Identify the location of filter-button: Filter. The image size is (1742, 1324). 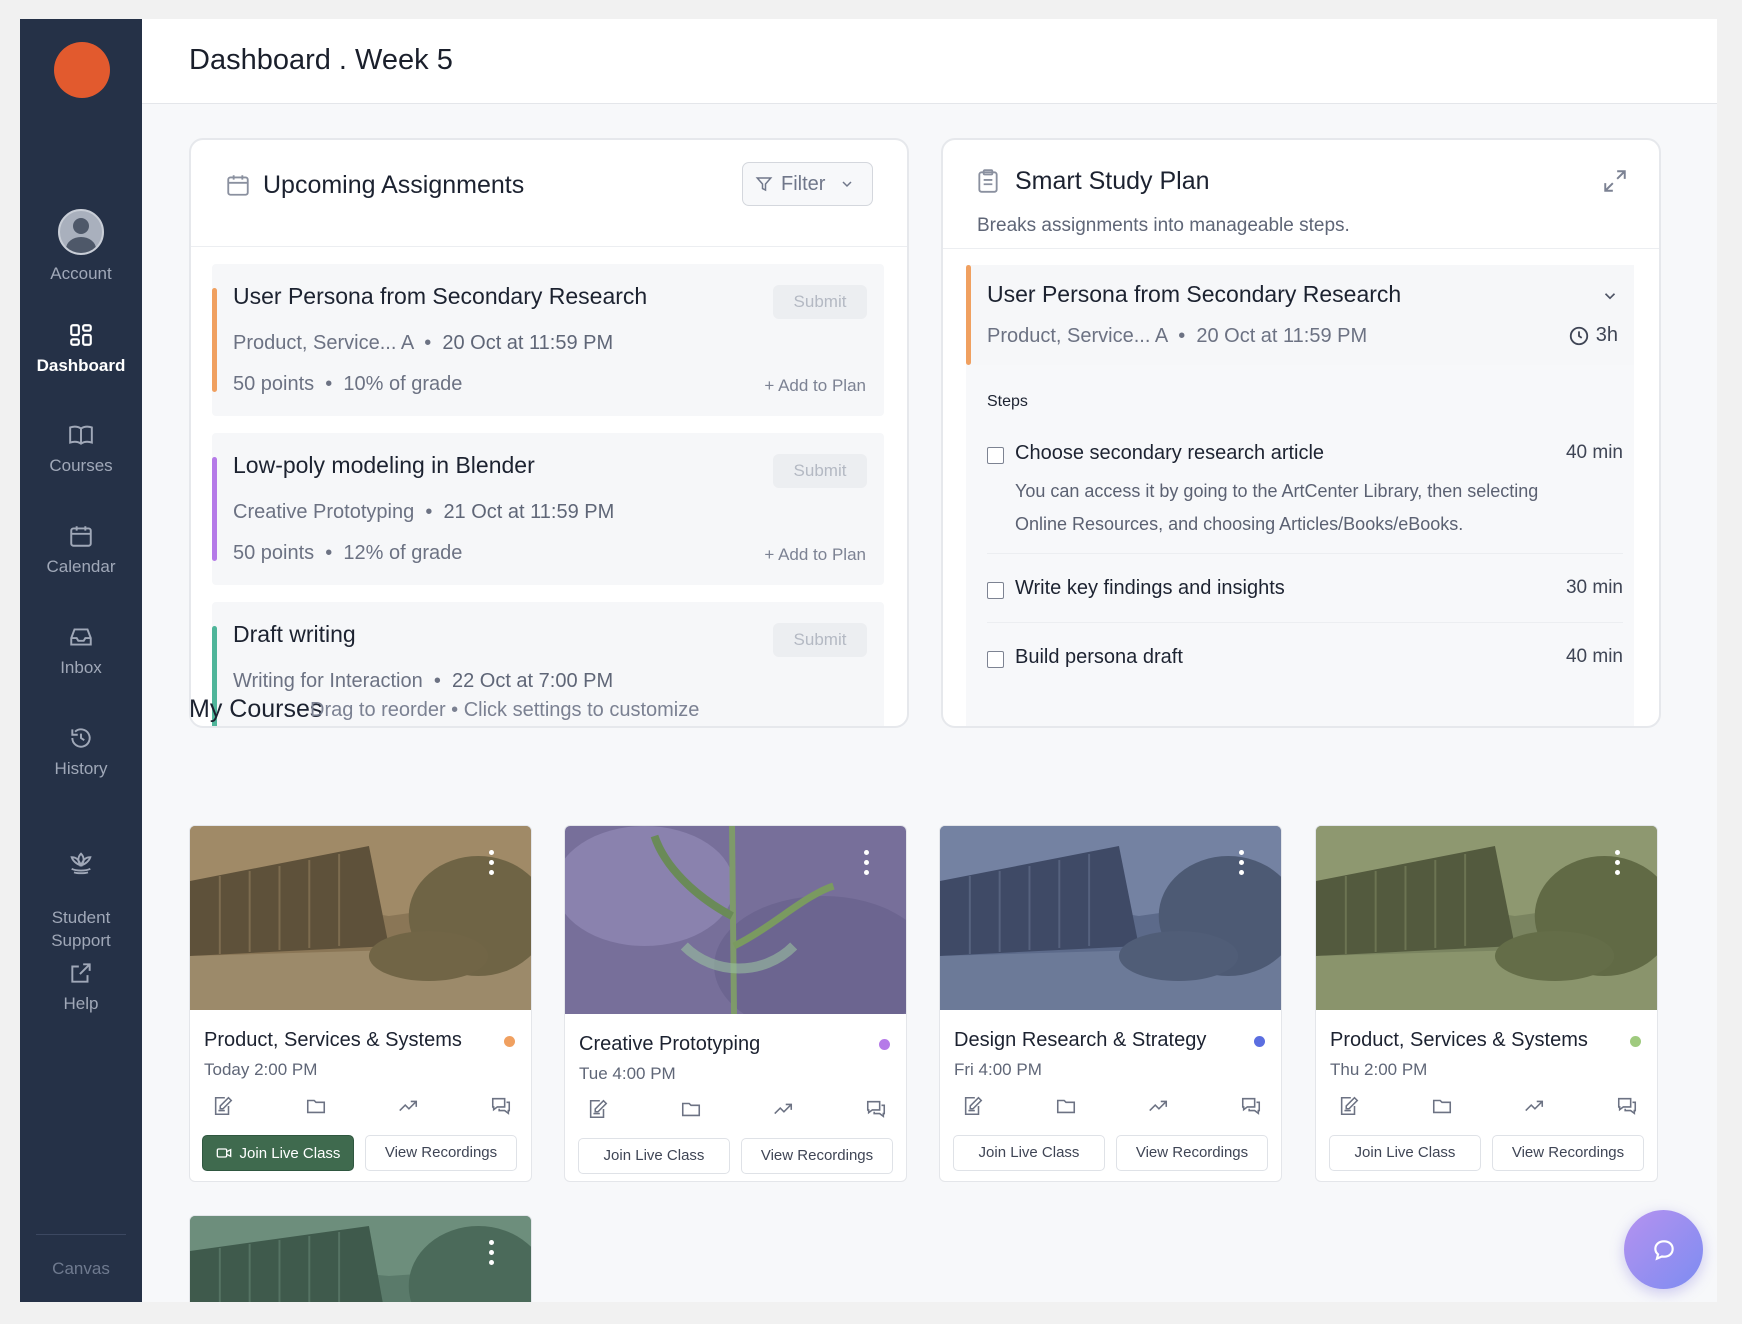
(807, 184).